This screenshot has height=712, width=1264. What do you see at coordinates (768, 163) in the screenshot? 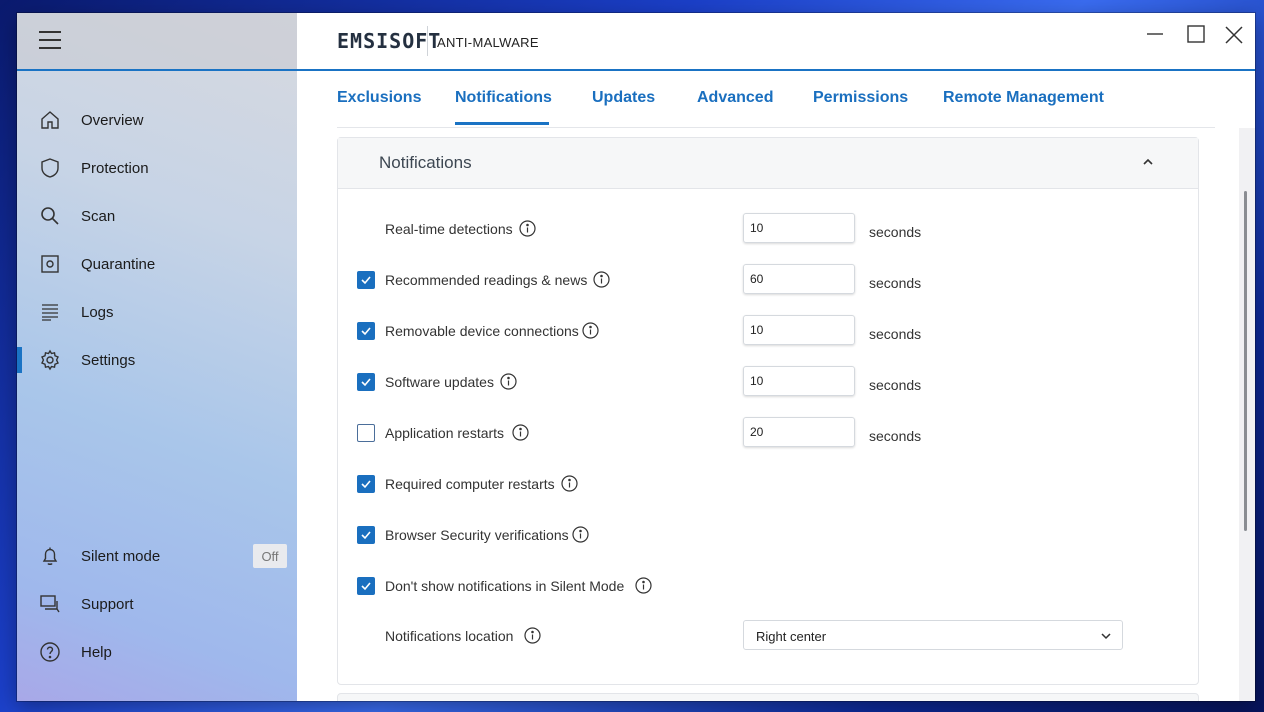
I see `section-header: Notifications` at bounding box center [768, 163].